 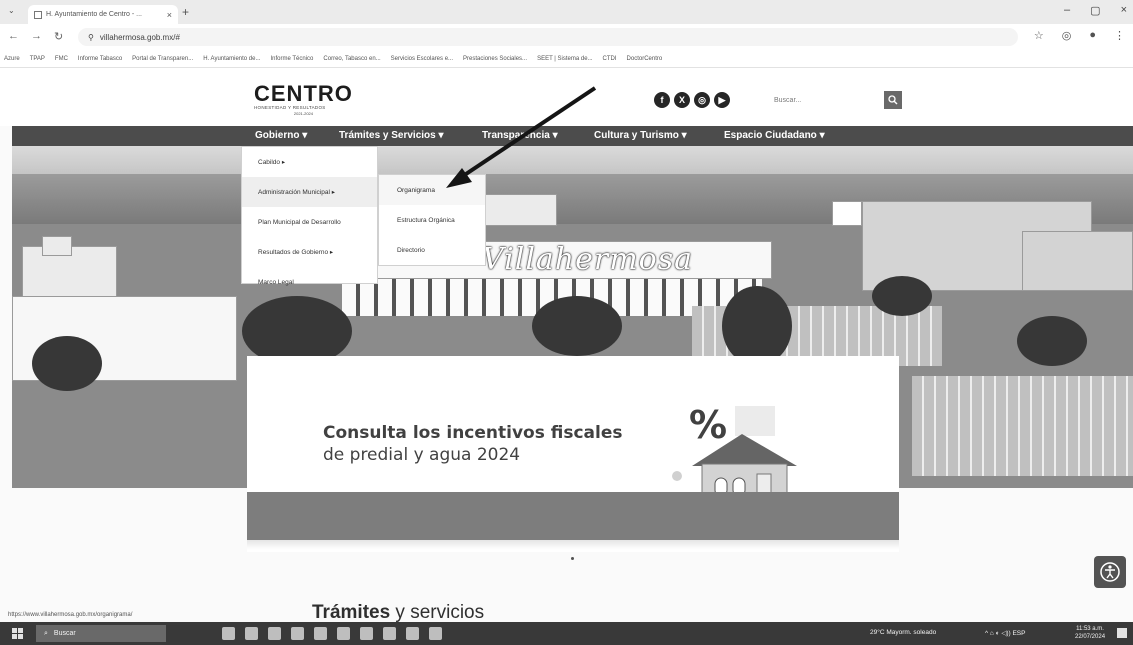 What do you see at coordinates (432, 190) in the screenshot?
I see `submenu-item-organigrama: Organigrama` at bounding box center [432, 190].